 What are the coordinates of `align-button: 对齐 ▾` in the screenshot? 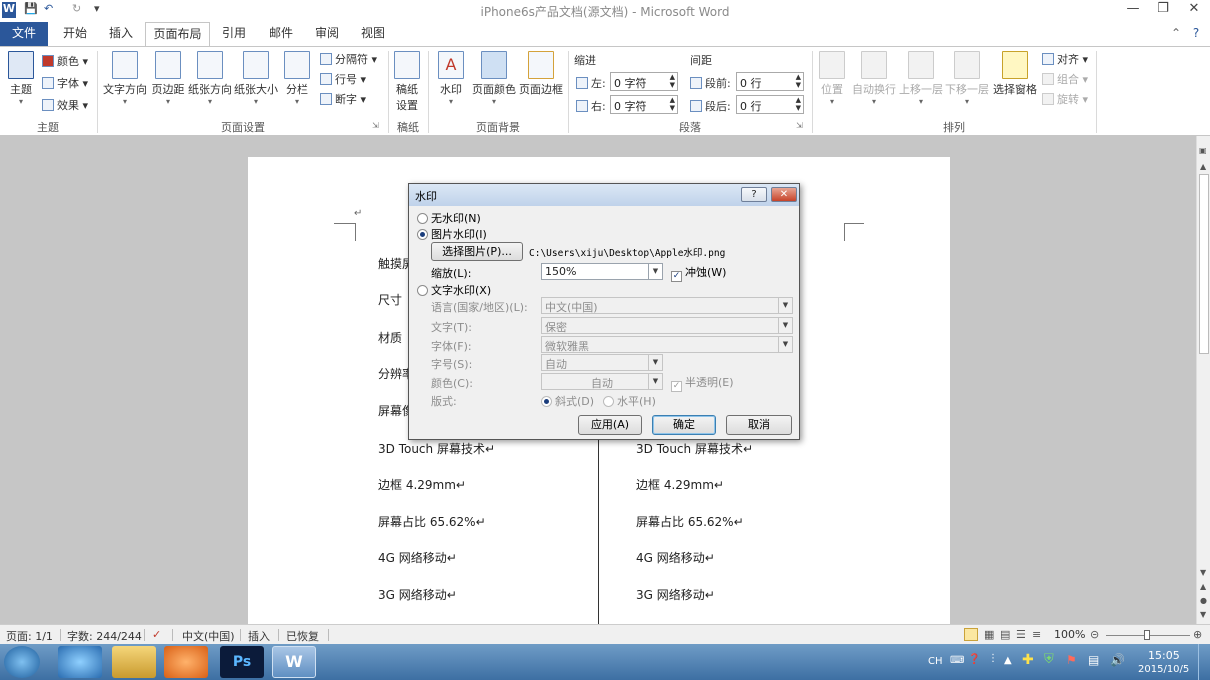 It's located at (1065, 59).